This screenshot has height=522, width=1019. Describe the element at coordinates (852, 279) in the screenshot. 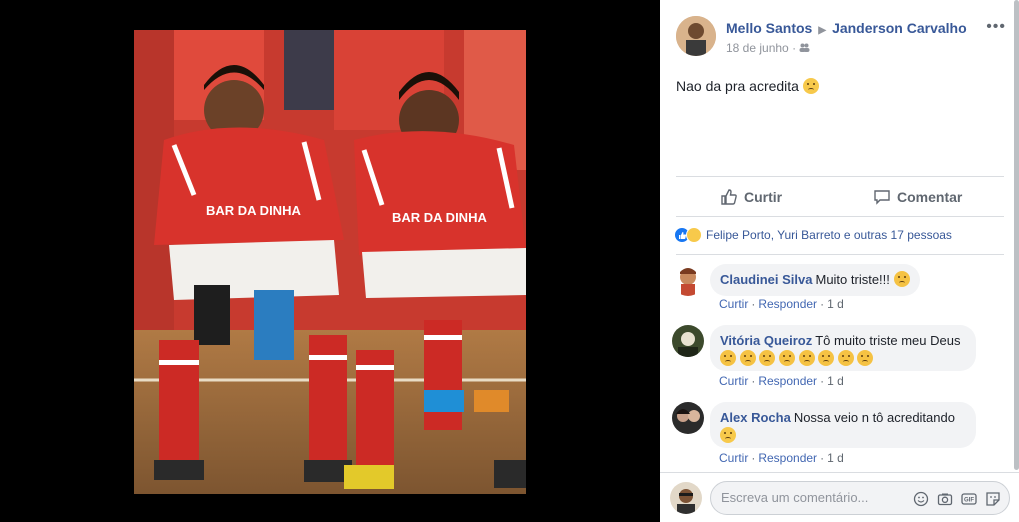

I see `comment-text: Muito triste!!!` at that location.